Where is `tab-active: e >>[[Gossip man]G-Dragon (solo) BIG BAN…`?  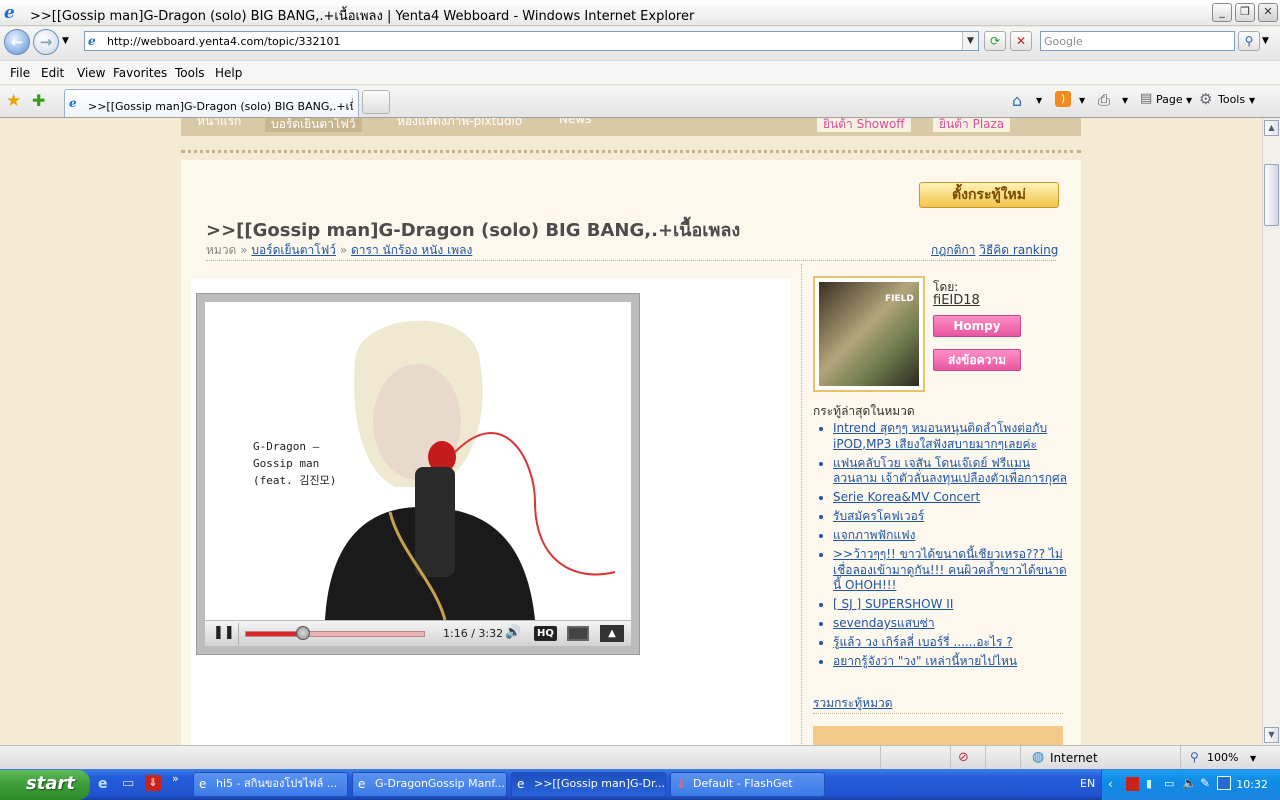
tab-active: e >>[[Gossip man]G-Dragon (solo) BIG BAN… is located at coordinates (211, 103).